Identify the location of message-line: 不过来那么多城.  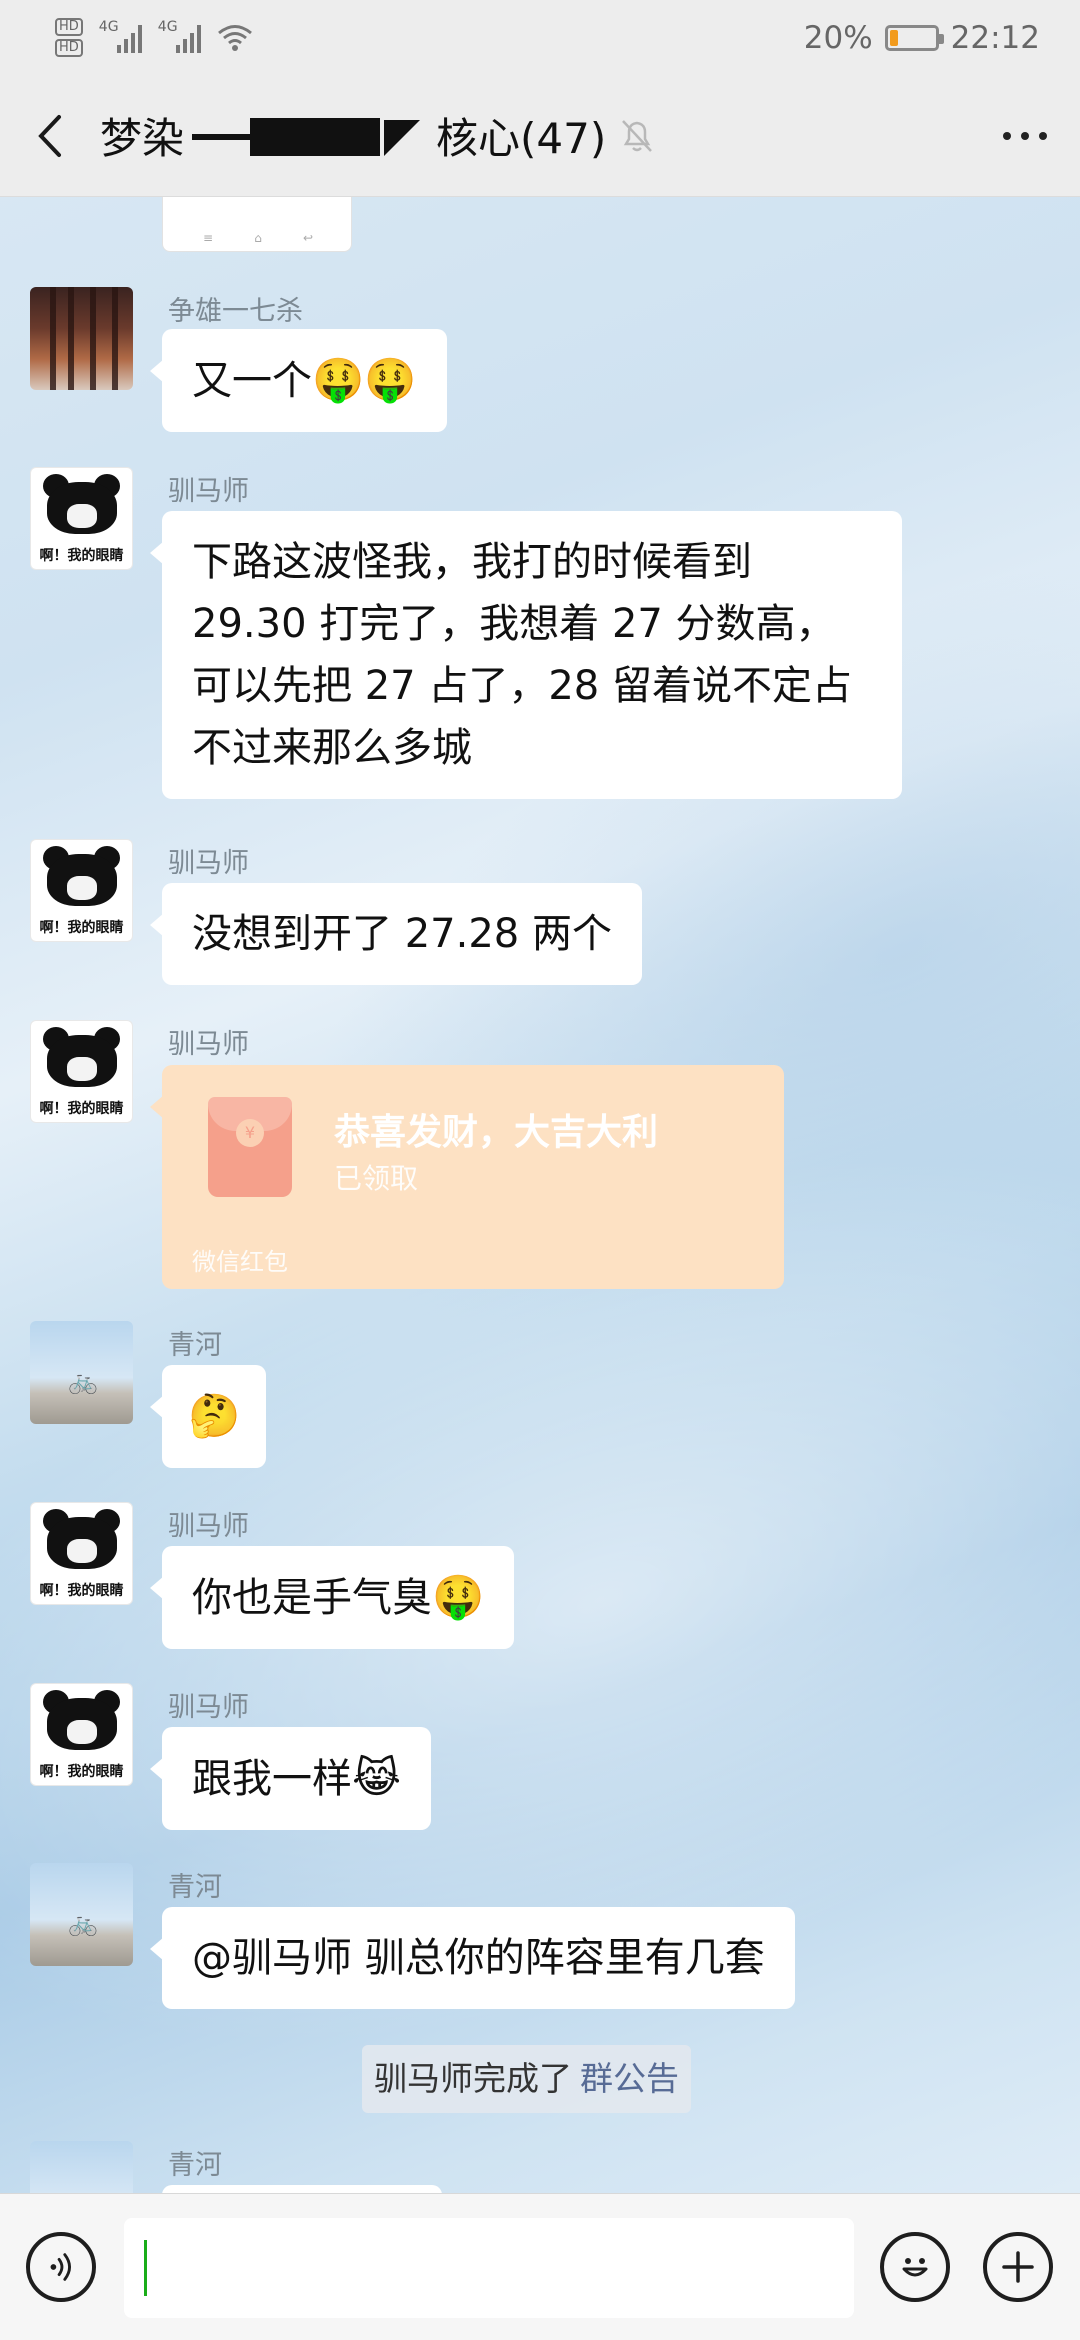
(332, 748).